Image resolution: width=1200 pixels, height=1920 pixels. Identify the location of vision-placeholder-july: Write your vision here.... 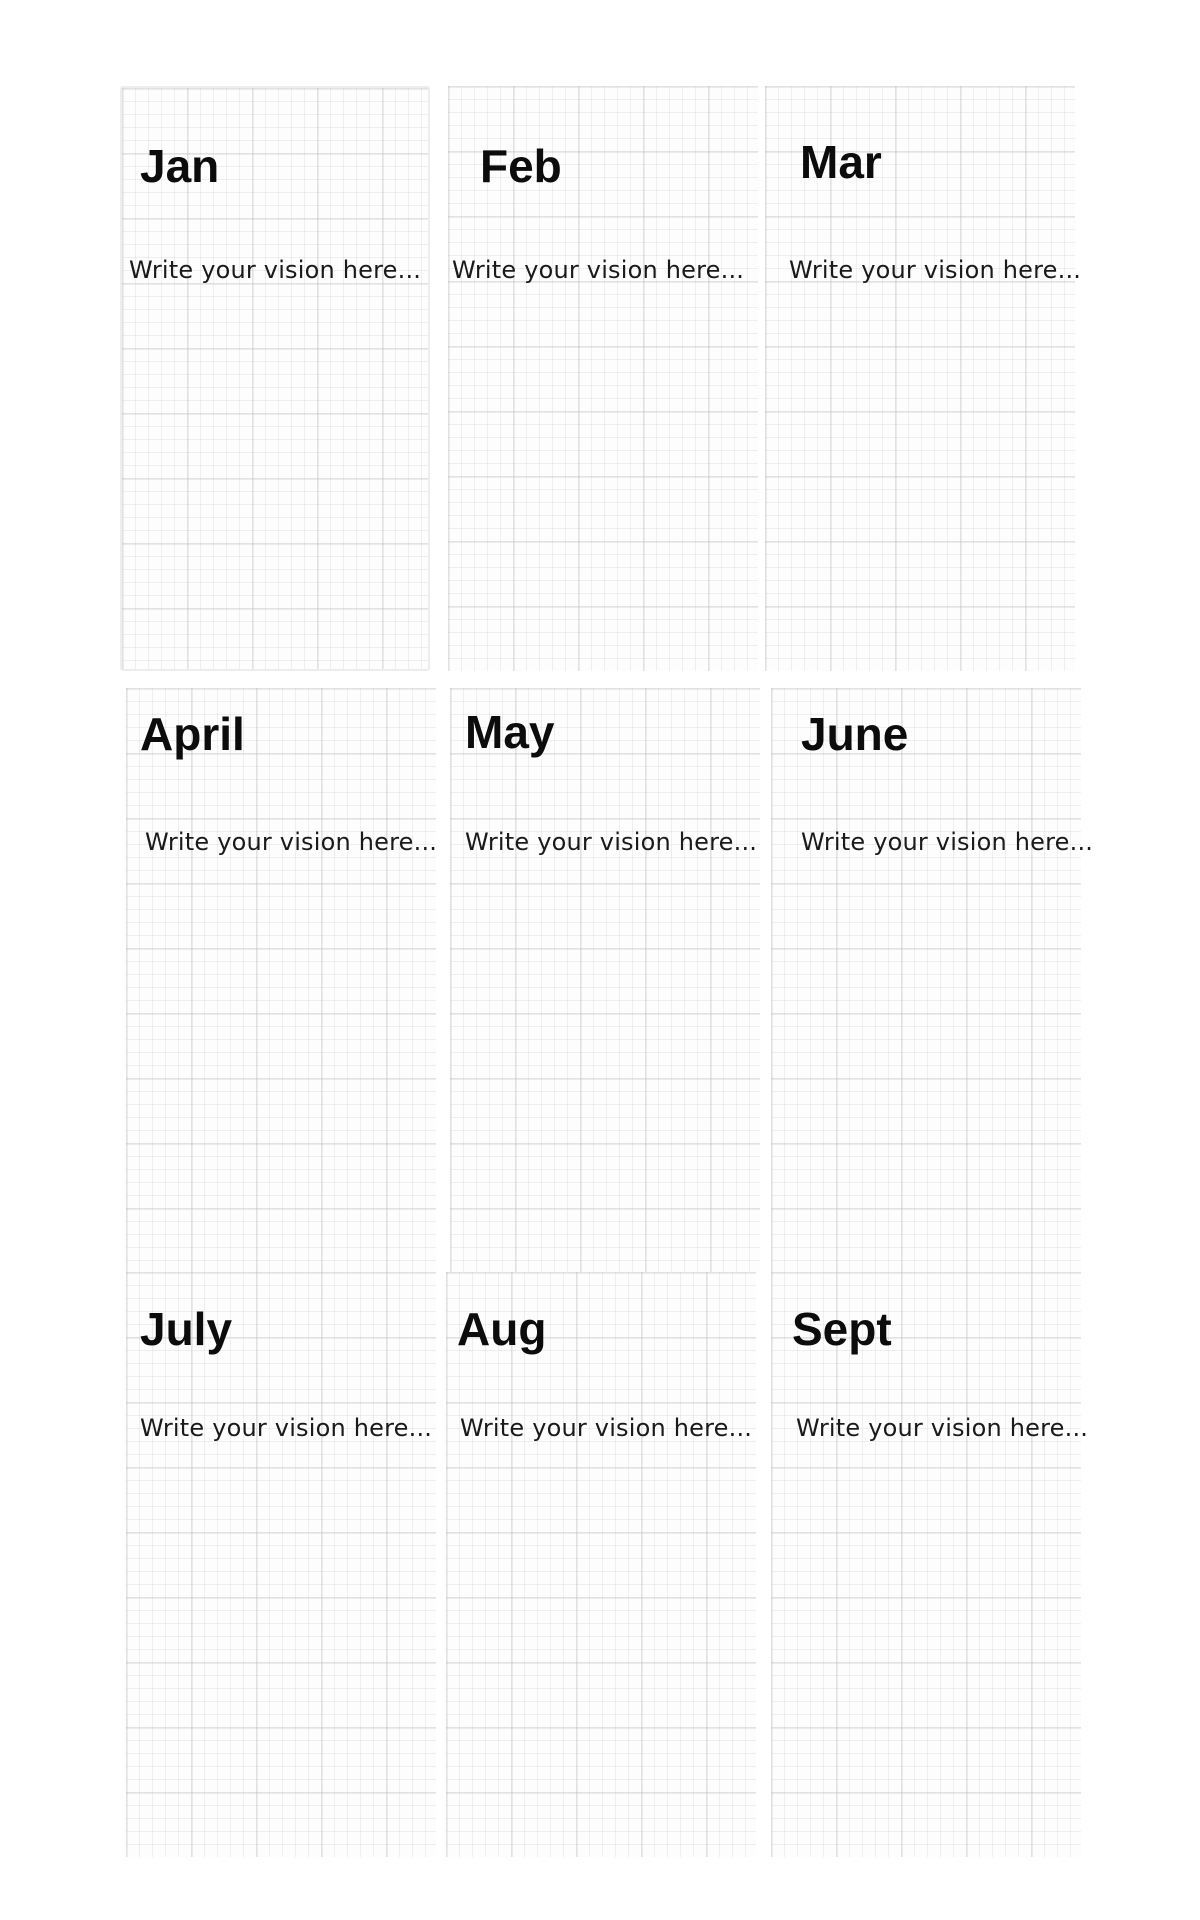
(286, 1428).